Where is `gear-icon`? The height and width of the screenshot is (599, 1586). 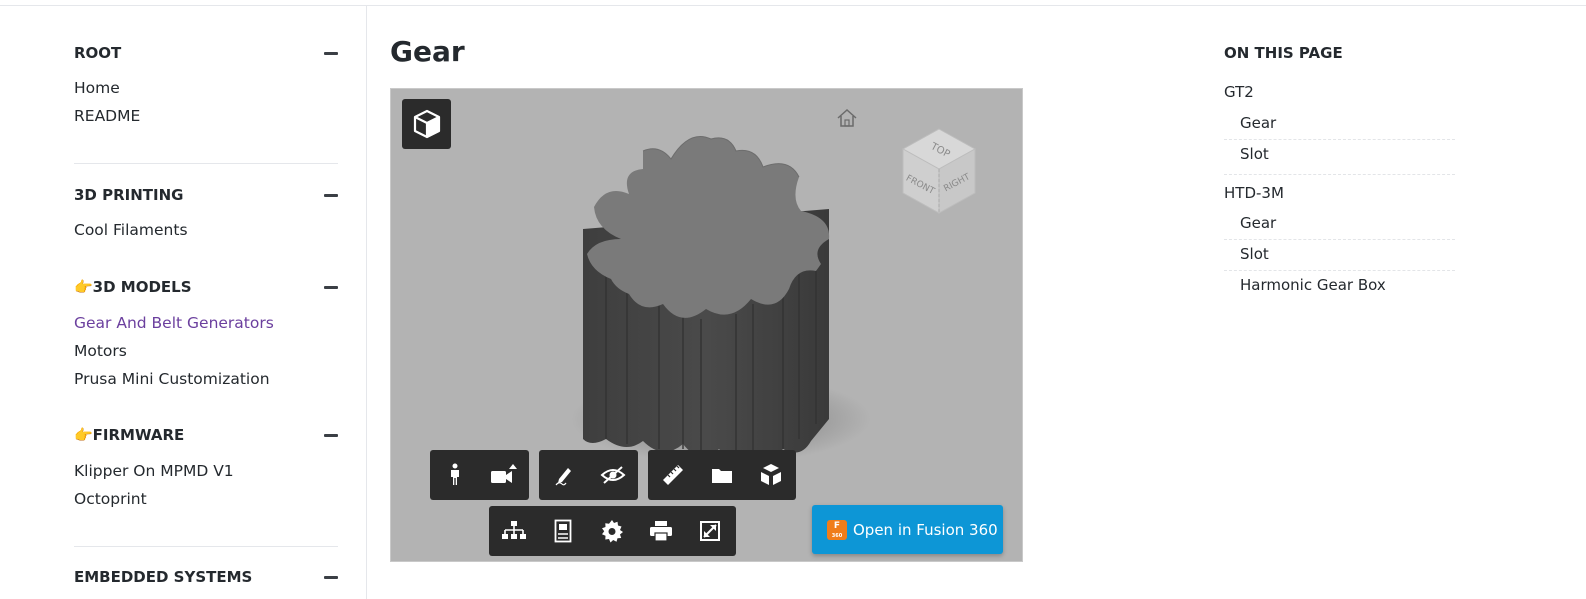 gear-icon is located at coordinates (612, 531).